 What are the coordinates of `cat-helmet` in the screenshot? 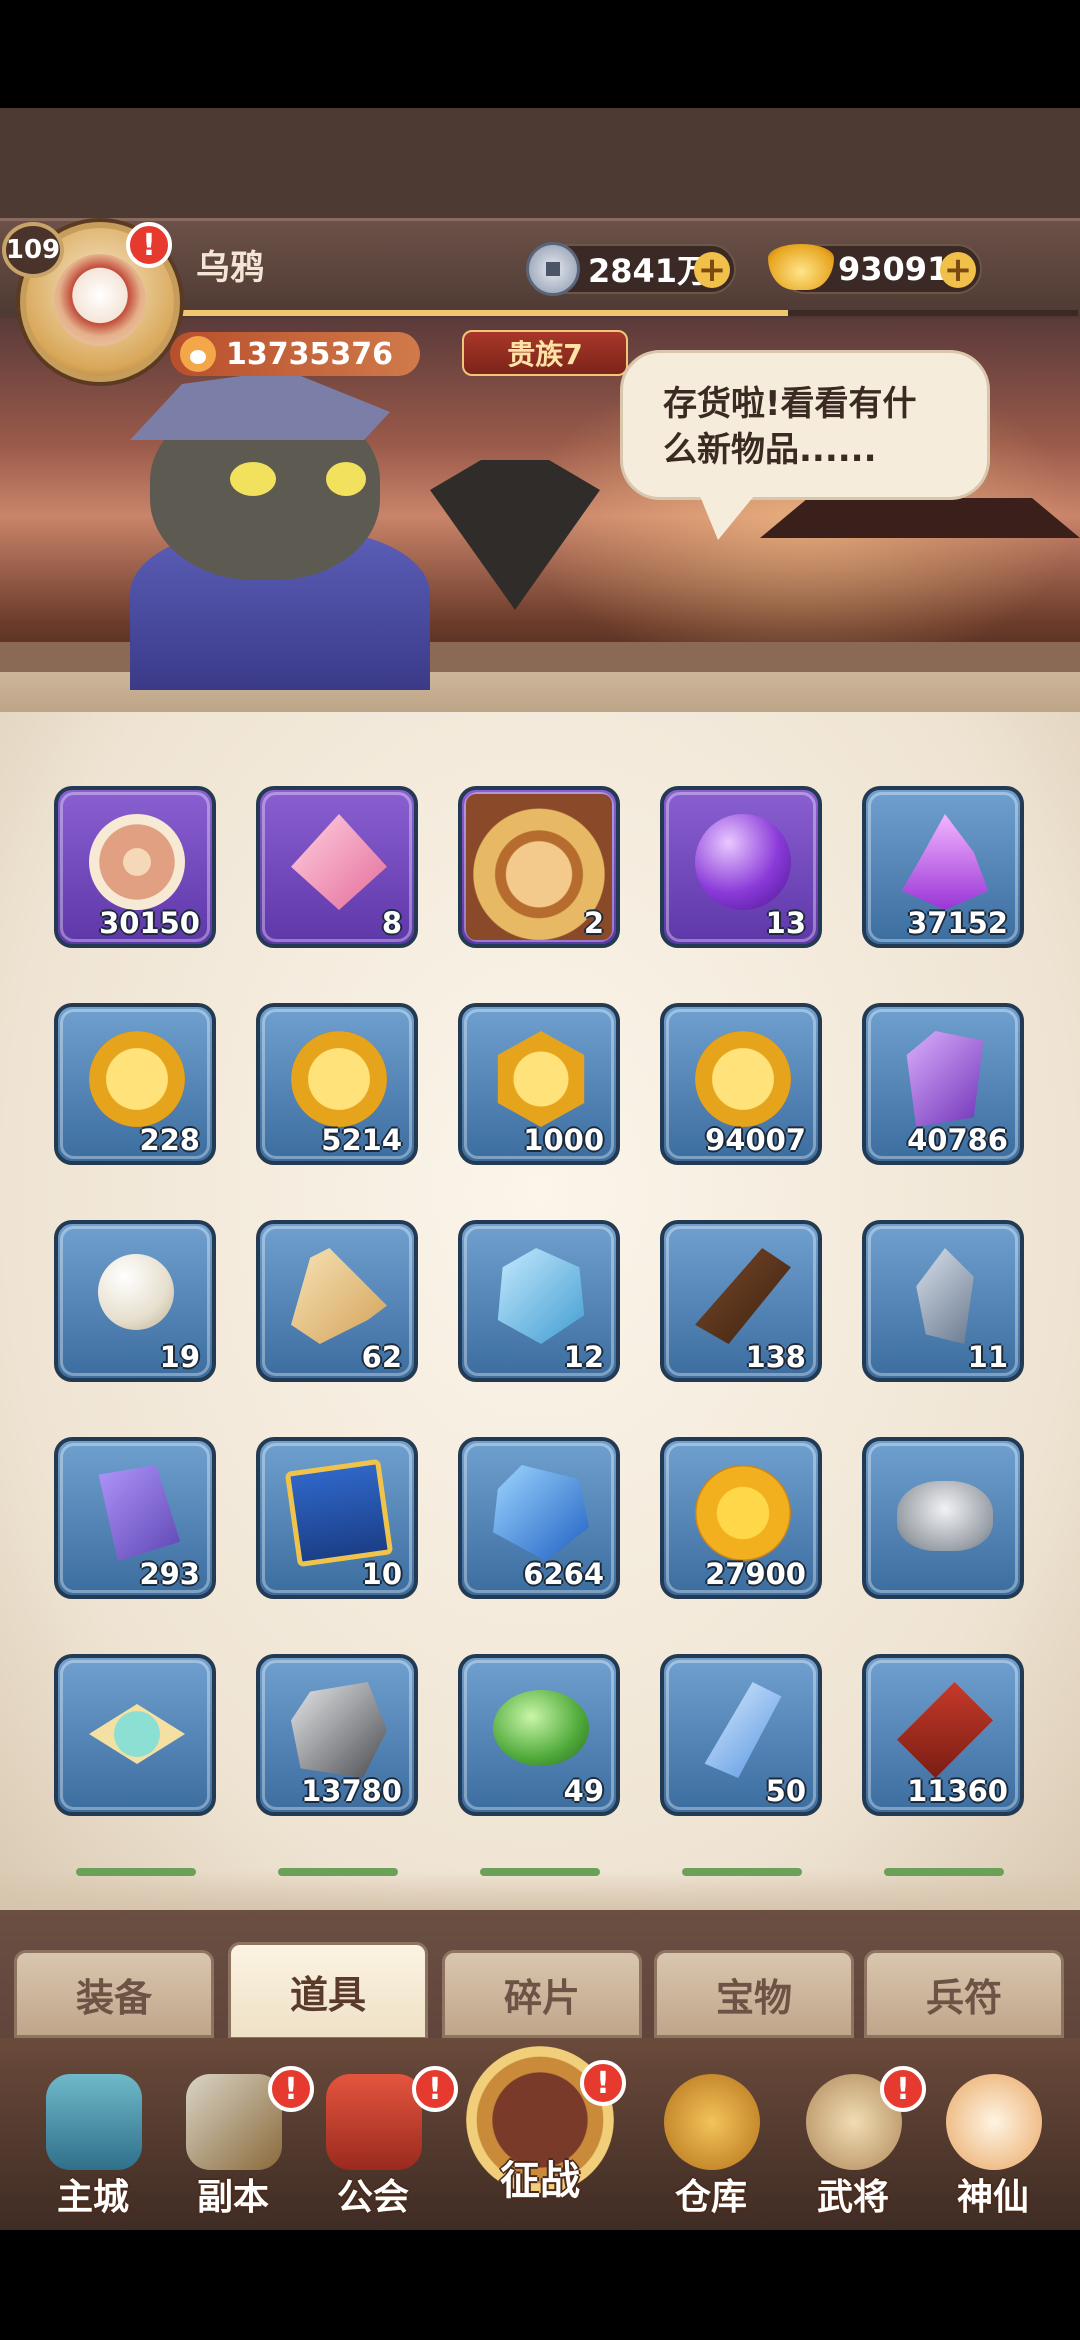 It's located at (260, 405).